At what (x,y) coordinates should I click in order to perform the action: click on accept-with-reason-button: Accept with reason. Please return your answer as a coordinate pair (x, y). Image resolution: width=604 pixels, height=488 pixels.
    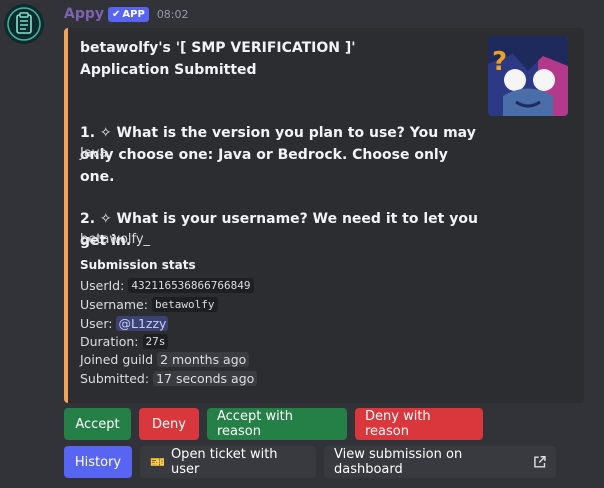
    Looking at the image, I should click on (277, 424).